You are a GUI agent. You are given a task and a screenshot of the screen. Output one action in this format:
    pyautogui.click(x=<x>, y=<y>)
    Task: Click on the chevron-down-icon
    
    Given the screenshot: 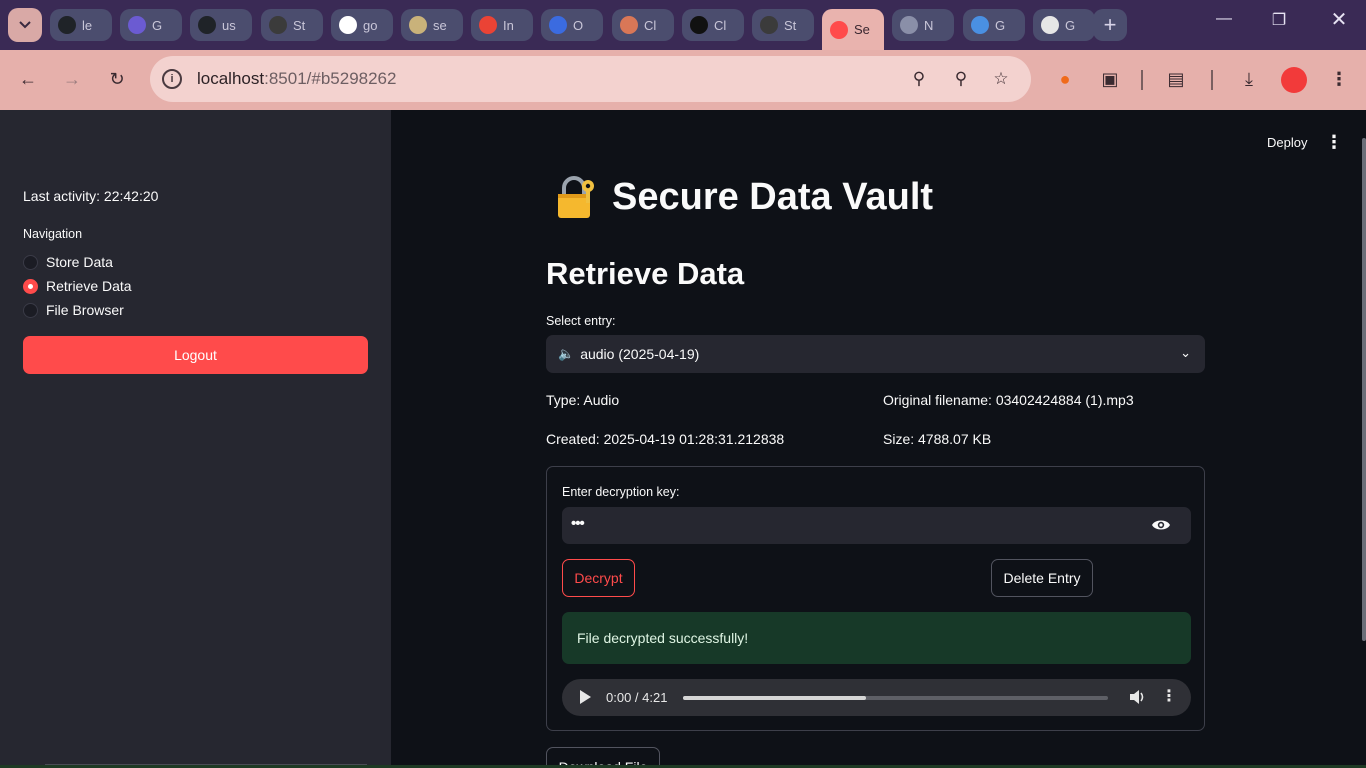 What is the action you would take?
    pyautogui.click(x=25, y=25)
    